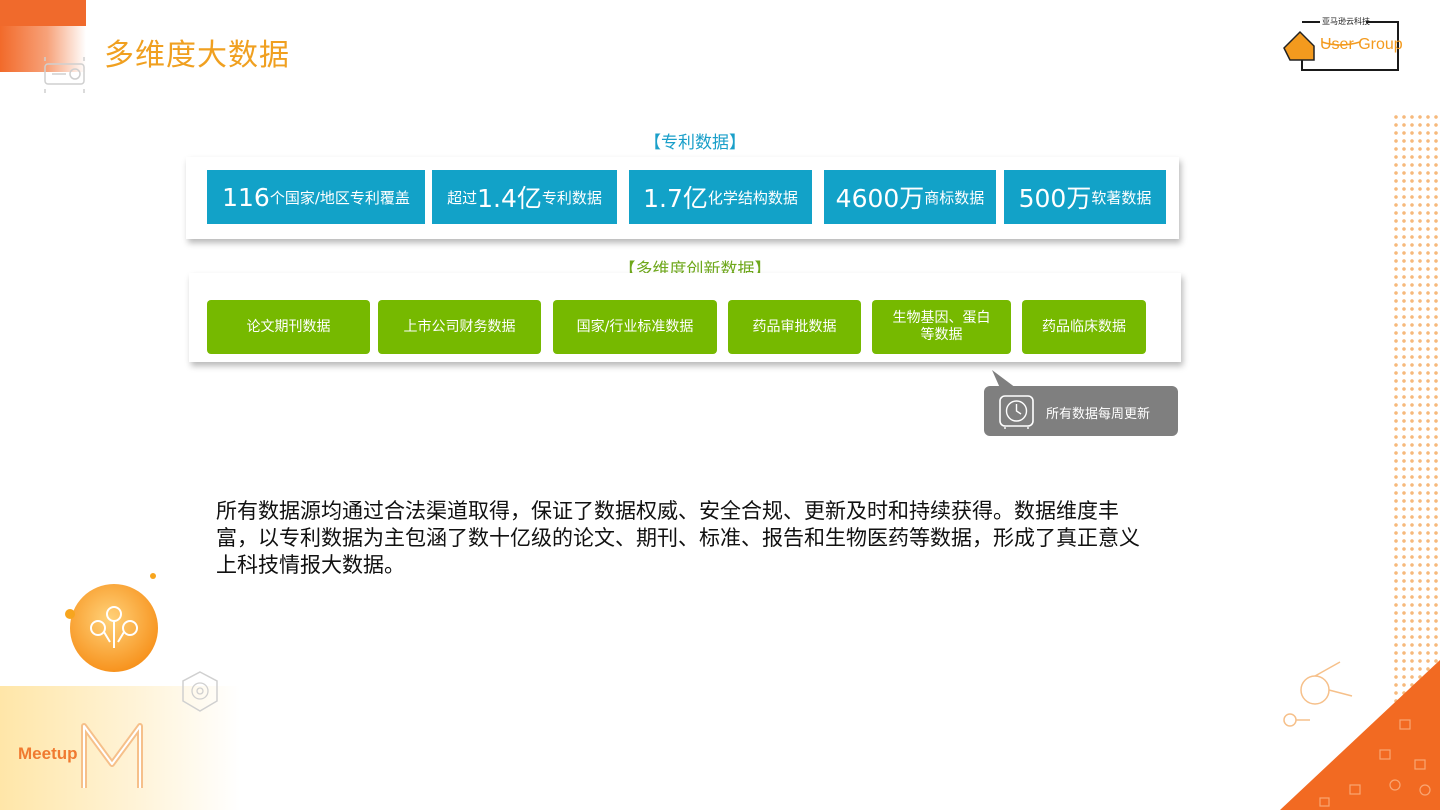  Describe the element at coordinates (43, 13) in the screenshot. I see `corner-accent-bar` at that location.